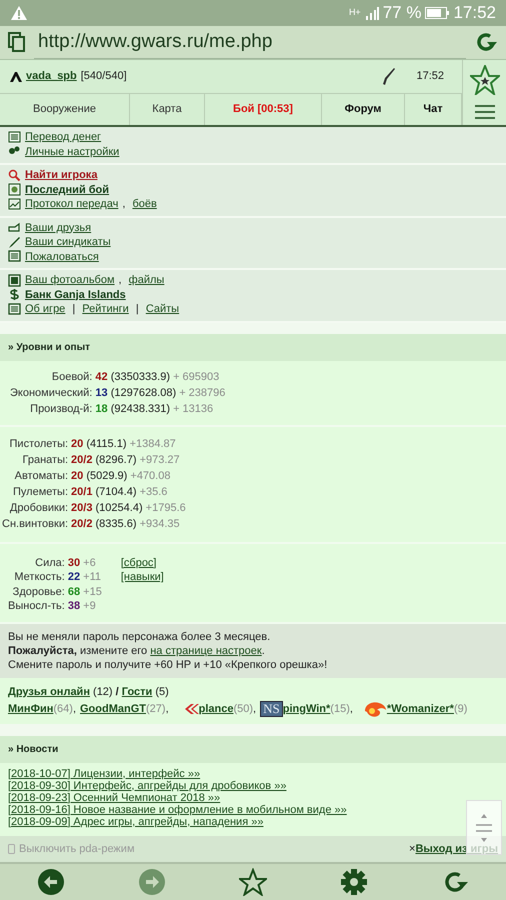 The image size is (506, 900). What do you see at coordinates (77, 476) in the screenshot?
I see `level-value: 20` at bounding box center [77, 476].